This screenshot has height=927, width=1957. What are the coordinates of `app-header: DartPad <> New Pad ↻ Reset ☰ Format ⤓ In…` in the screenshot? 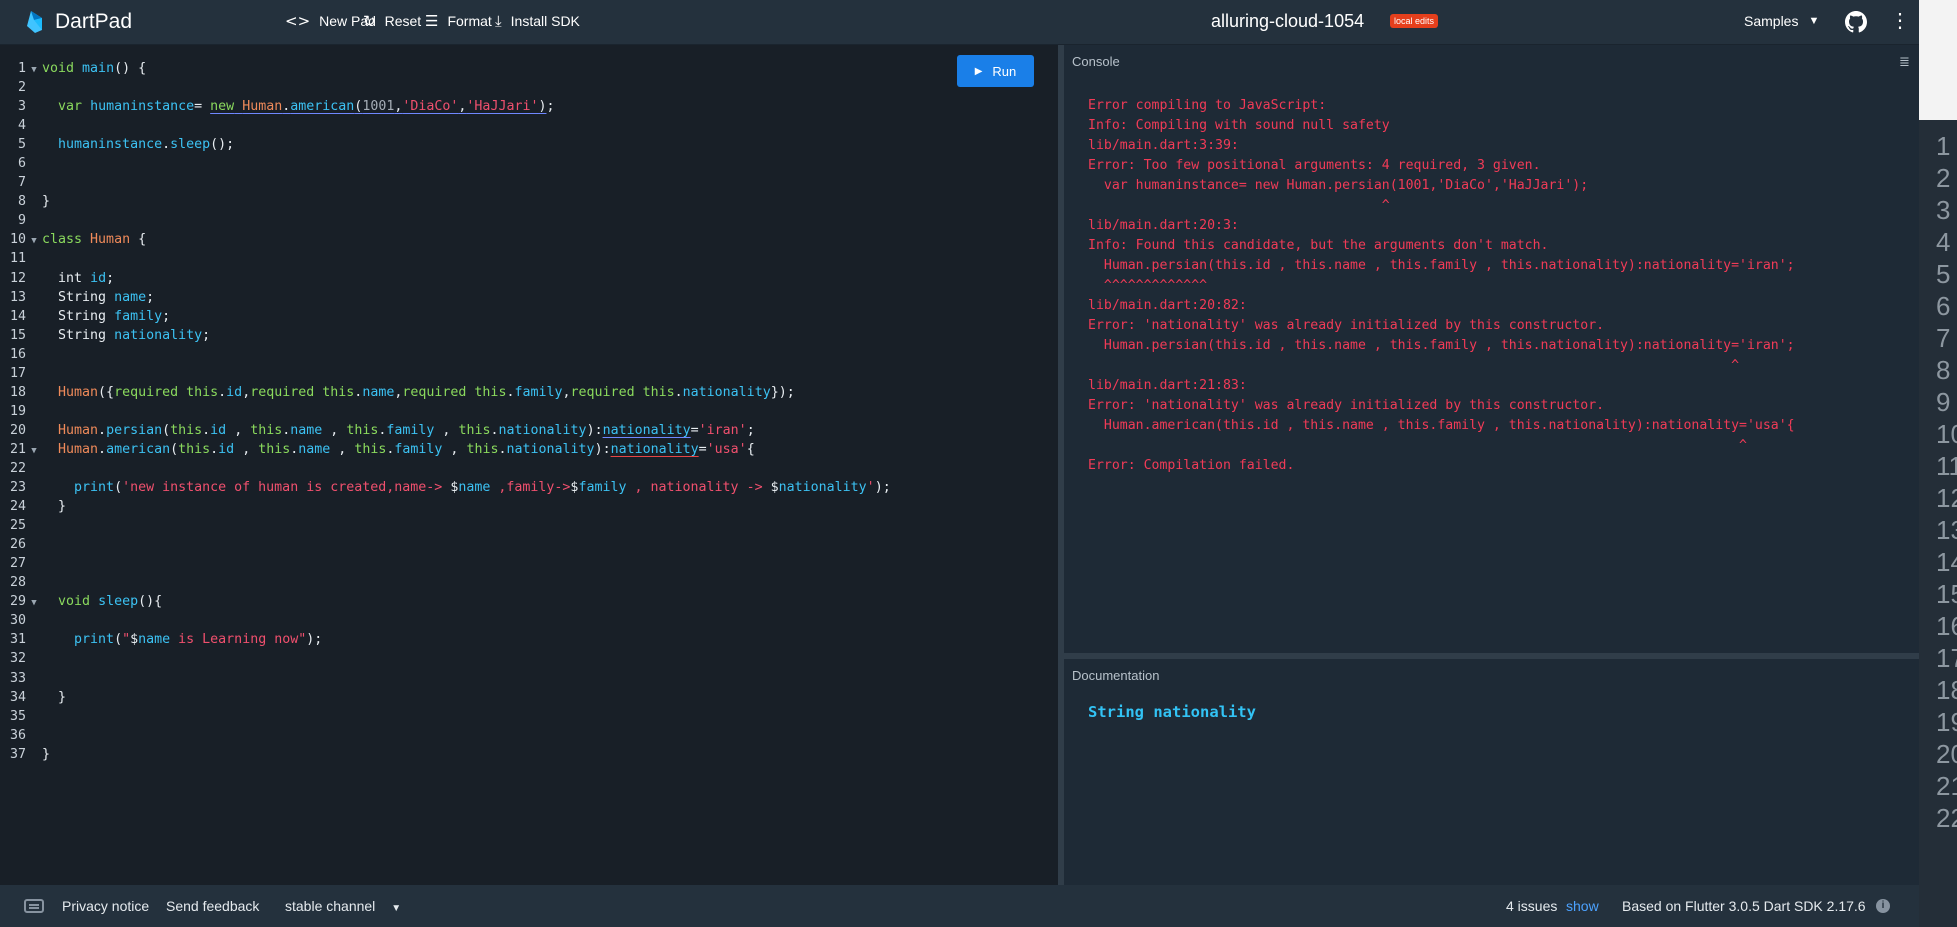 It's located at (978, 22).